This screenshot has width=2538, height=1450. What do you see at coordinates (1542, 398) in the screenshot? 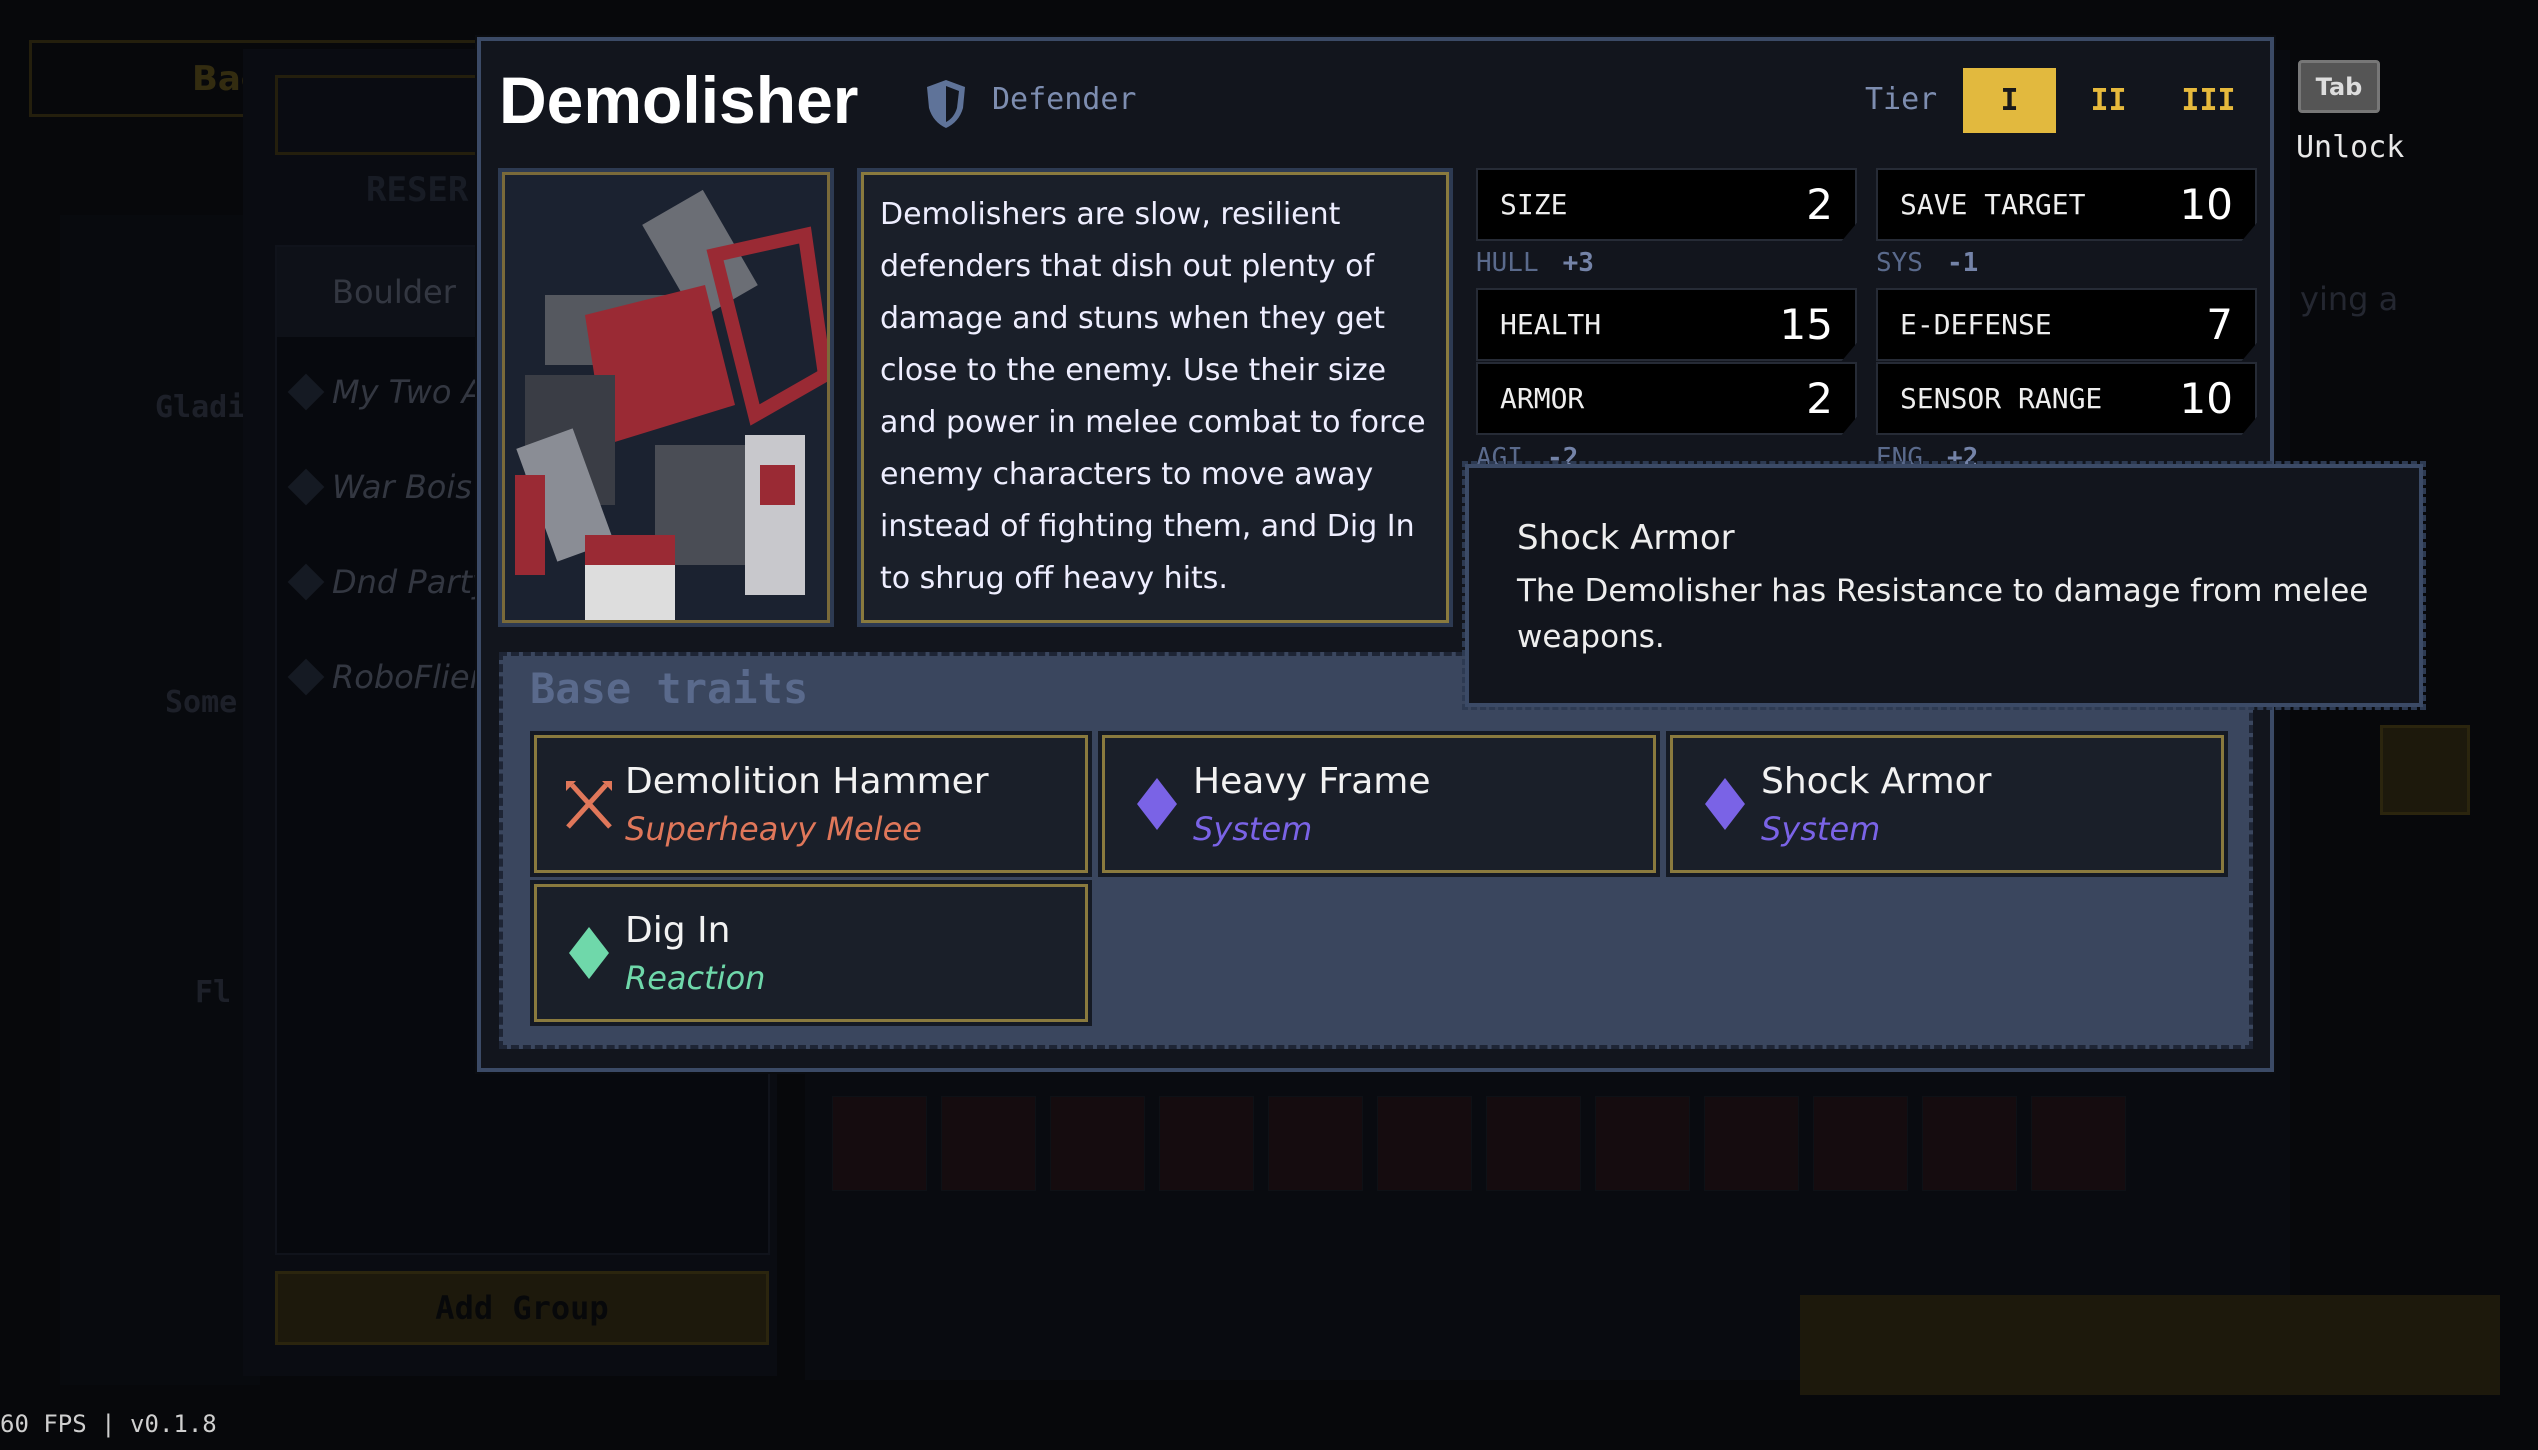
I see `stat-label: ARMOR` at bounding box center [1542, 398].